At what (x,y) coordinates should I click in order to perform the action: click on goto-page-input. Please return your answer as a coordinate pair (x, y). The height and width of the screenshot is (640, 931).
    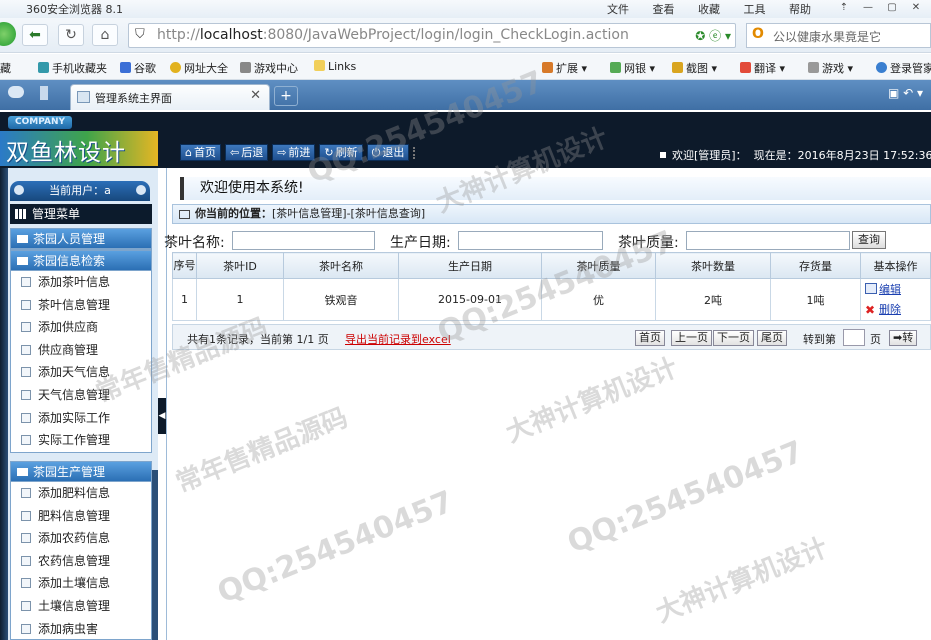
    Looking at the image, I should click on (854, 337).